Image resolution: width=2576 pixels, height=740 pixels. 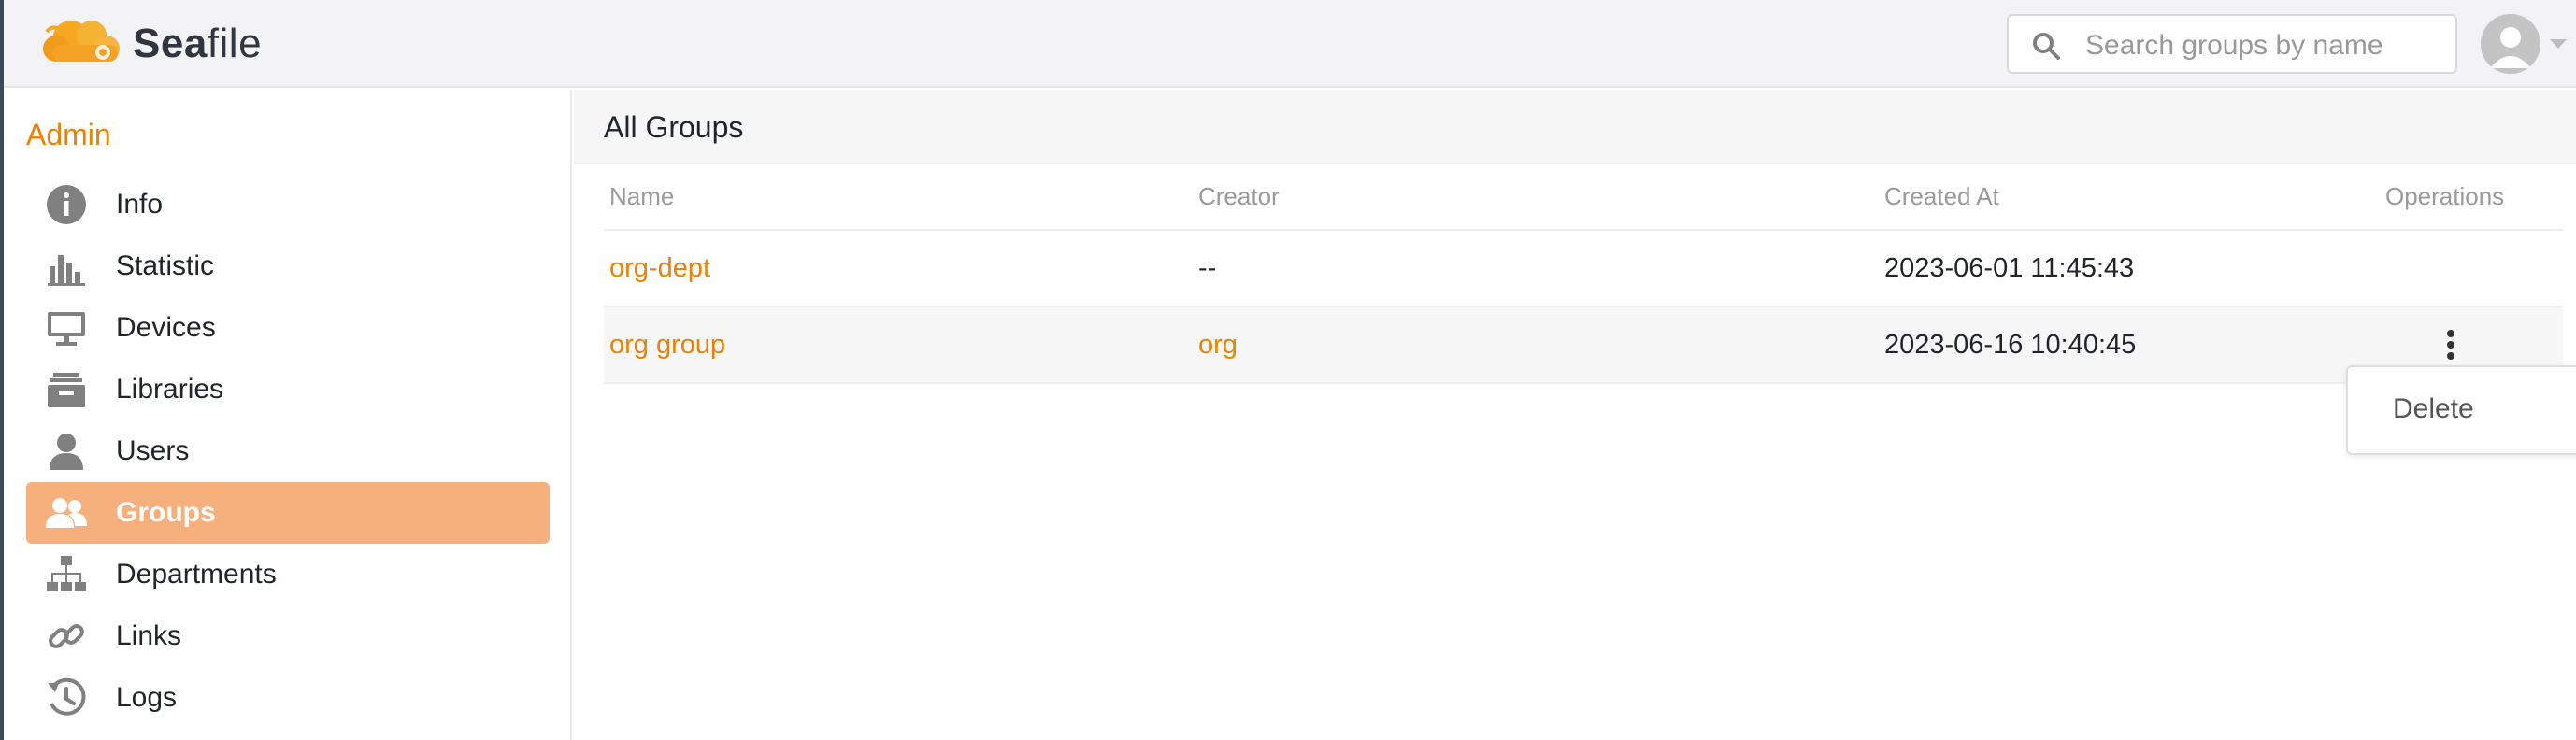 What do you see at coordinates (674, 127) in the screenshot?
I see `page-title: All Groups` at bounding box center [674, 127].